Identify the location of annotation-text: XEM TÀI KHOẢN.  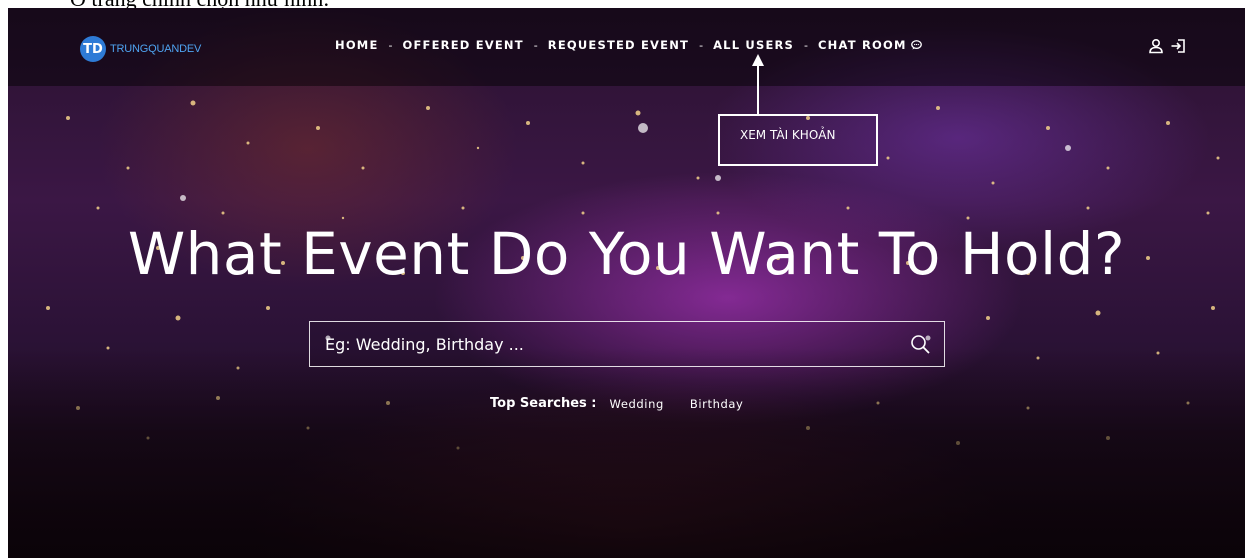
(788, 135).